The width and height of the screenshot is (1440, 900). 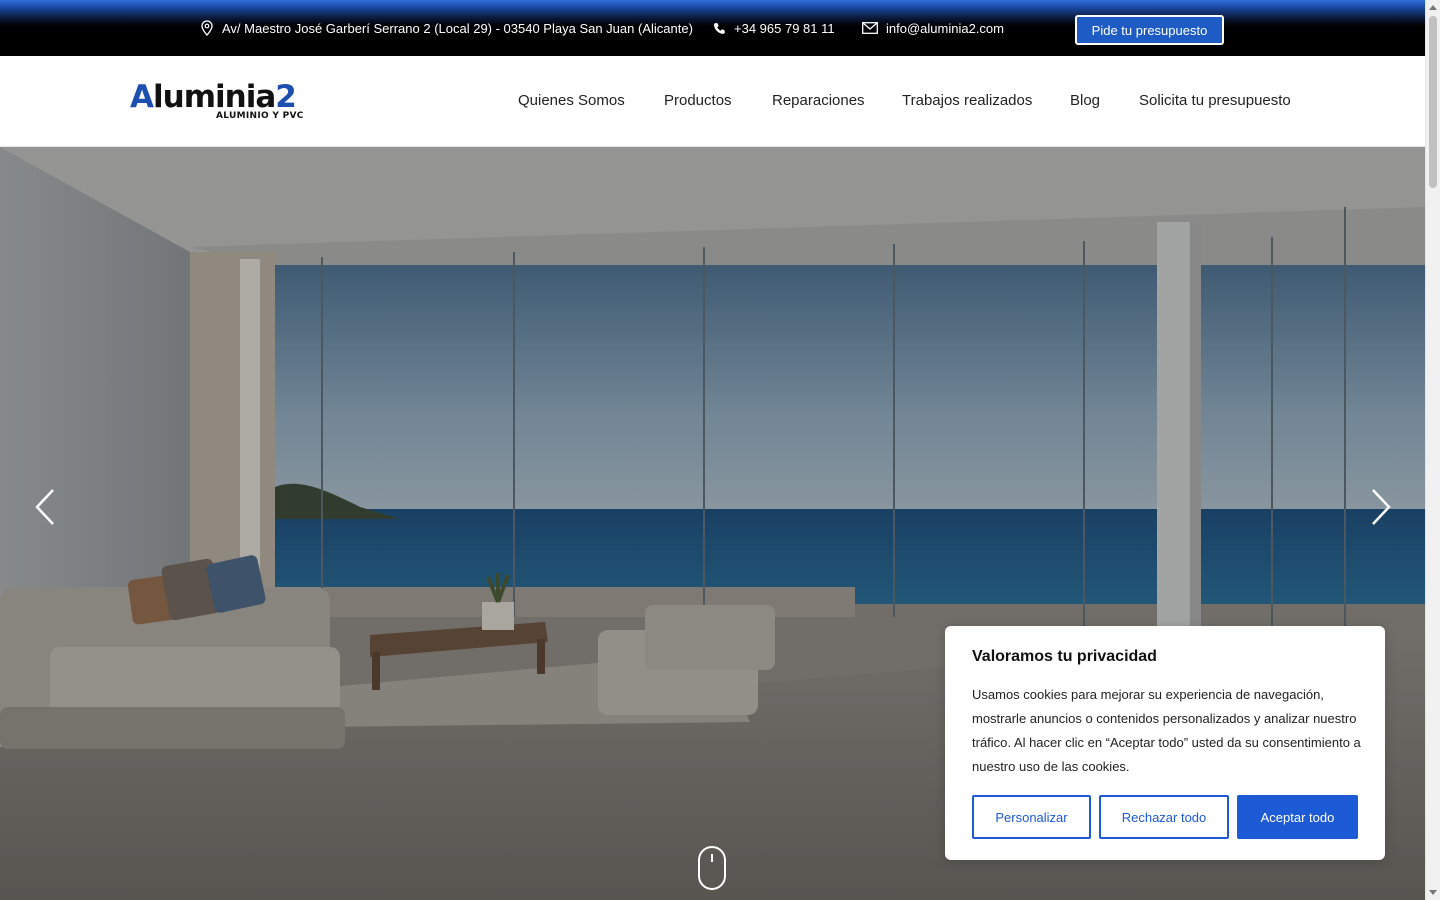 What do you see at coordinates (260, 116) in the screenshot?
I see `logo-tagline: ALUMINIO Y PVC` at bounding box center [260, 116].